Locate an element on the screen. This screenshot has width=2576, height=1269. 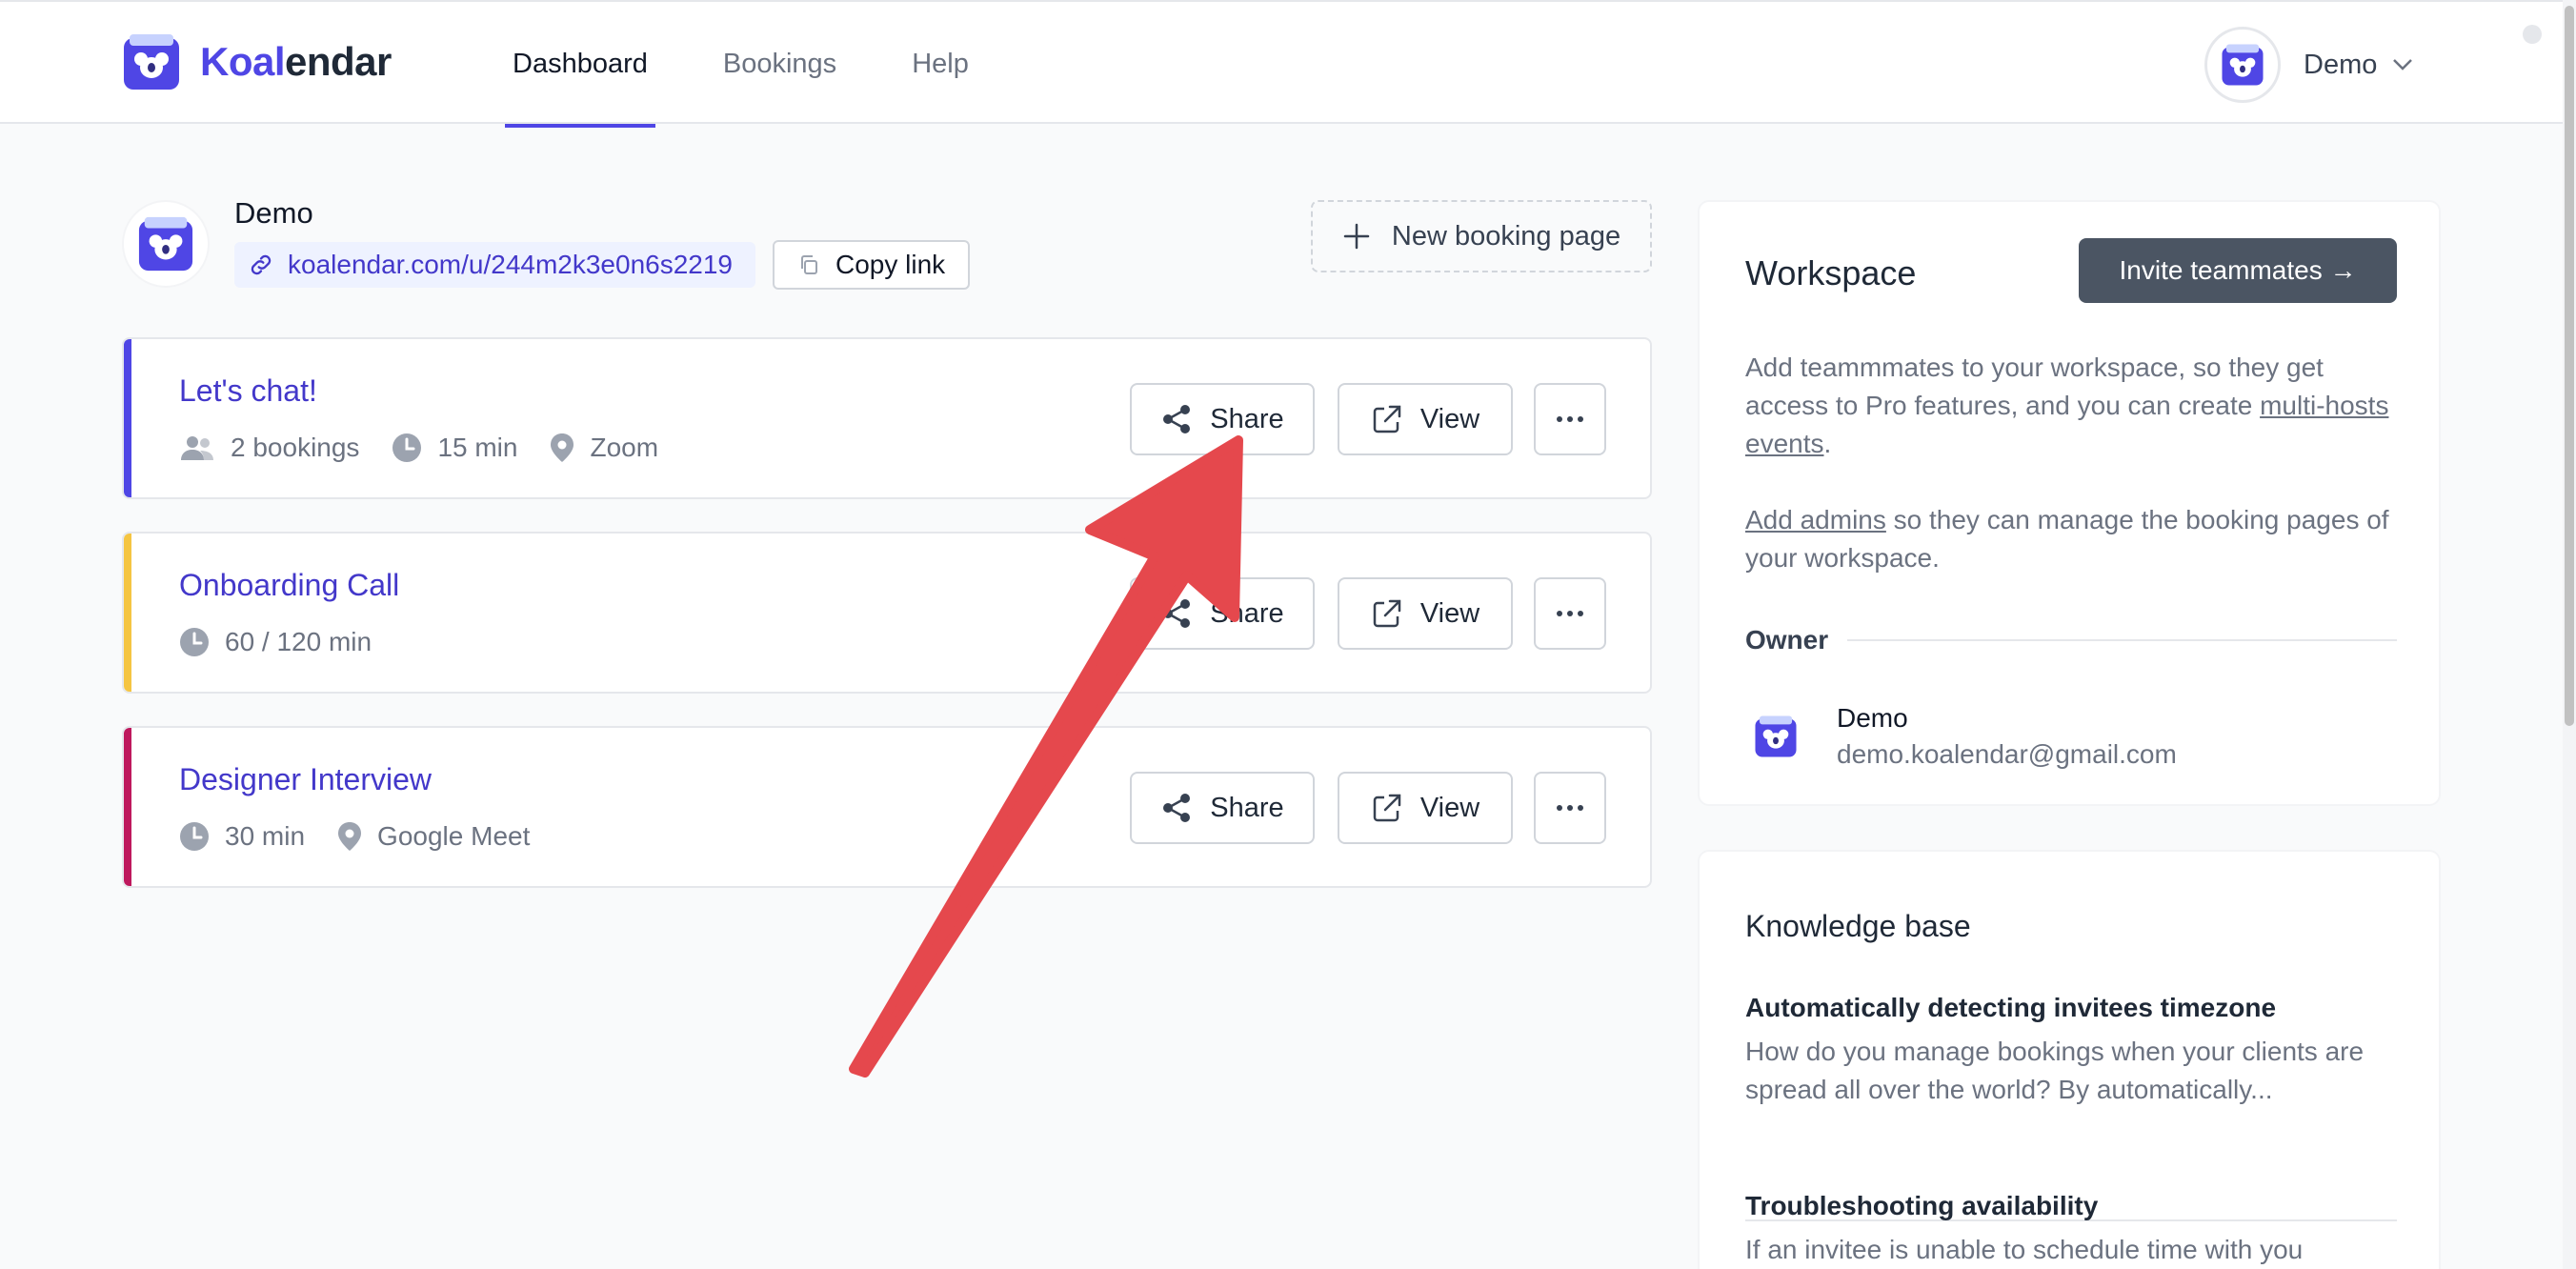
profile-avatar is located at coordinates (166, 244).